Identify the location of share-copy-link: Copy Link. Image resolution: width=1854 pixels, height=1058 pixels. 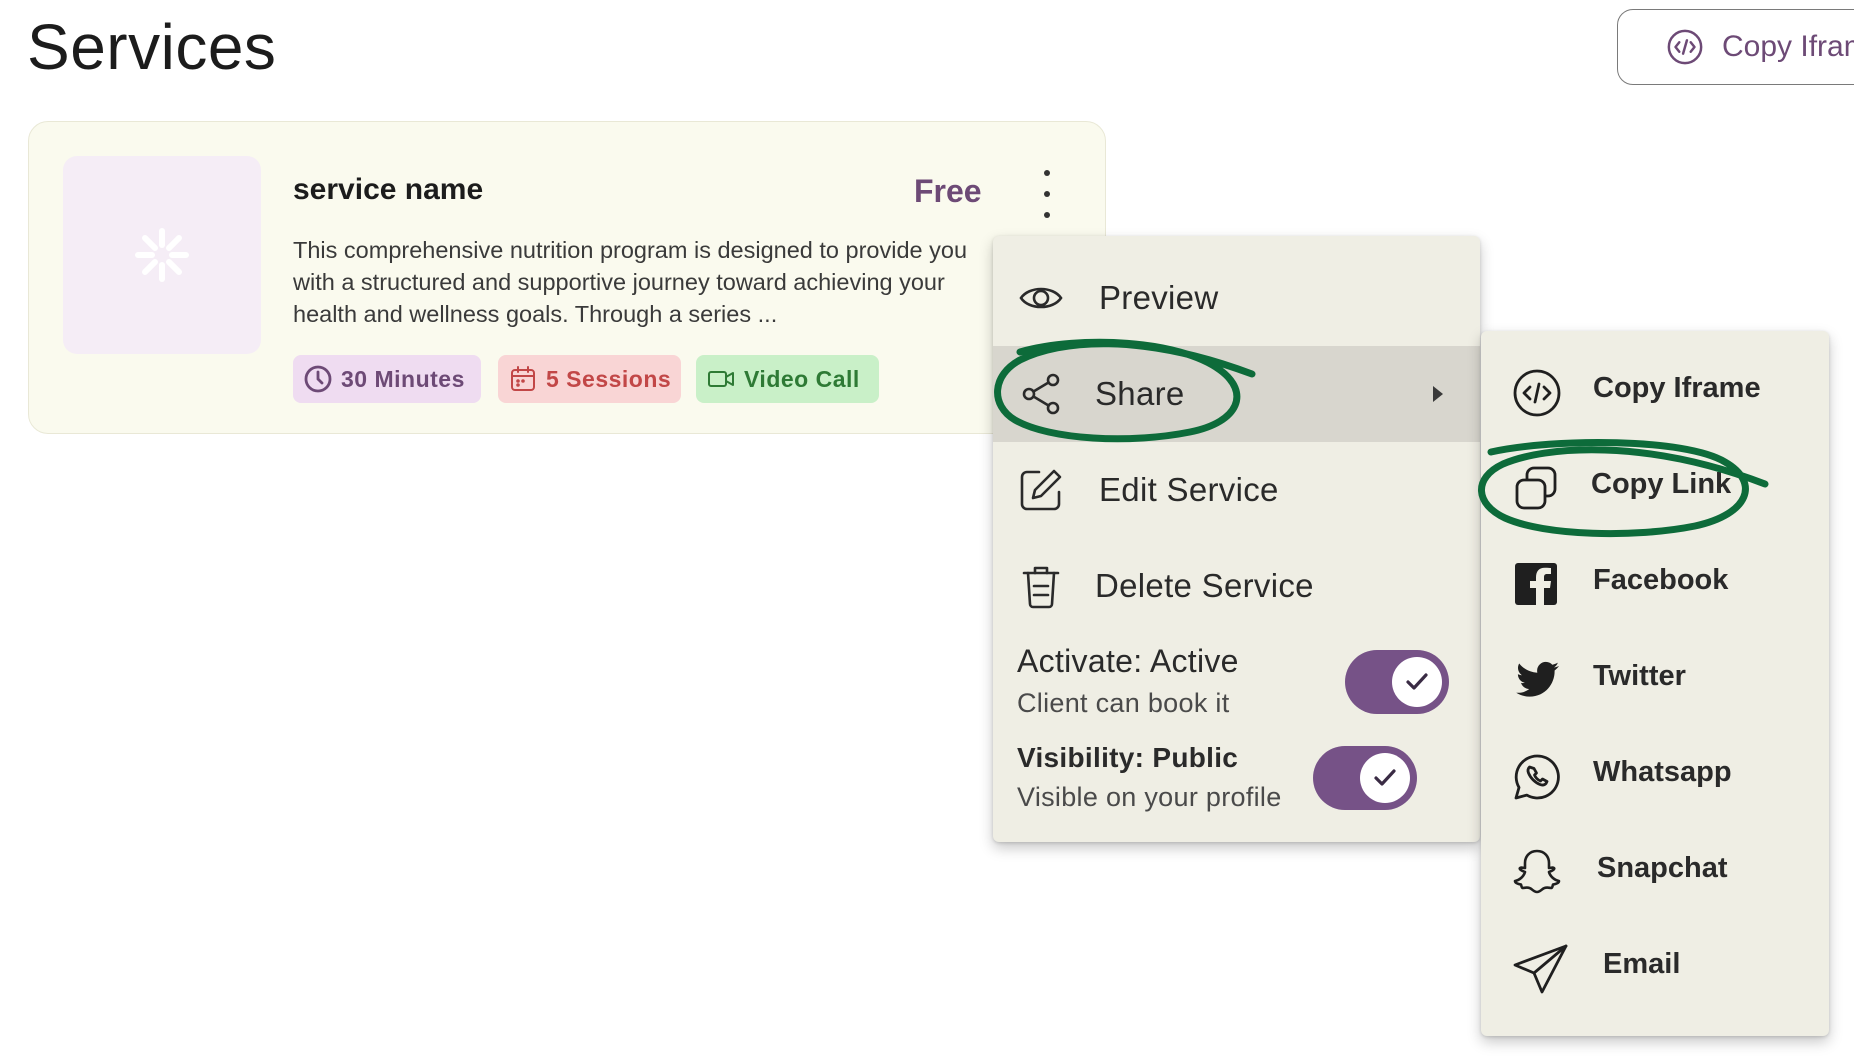
(1655, 487).